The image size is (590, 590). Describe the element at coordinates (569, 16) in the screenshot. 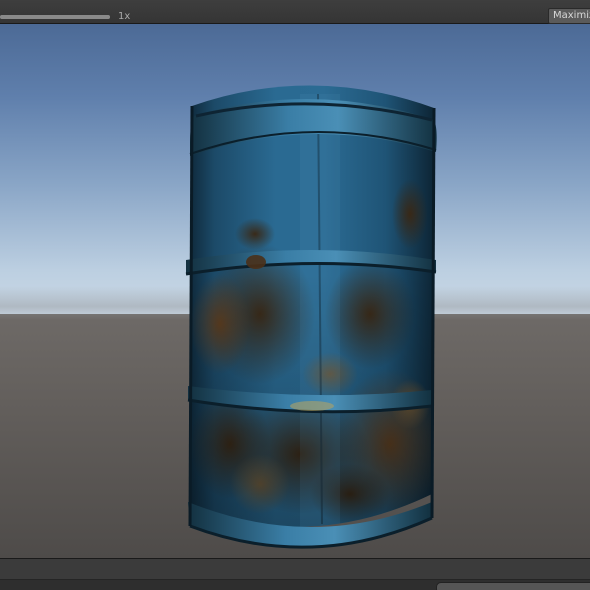

I see `maximize-on-play-button: Maximize On Play` at that location.